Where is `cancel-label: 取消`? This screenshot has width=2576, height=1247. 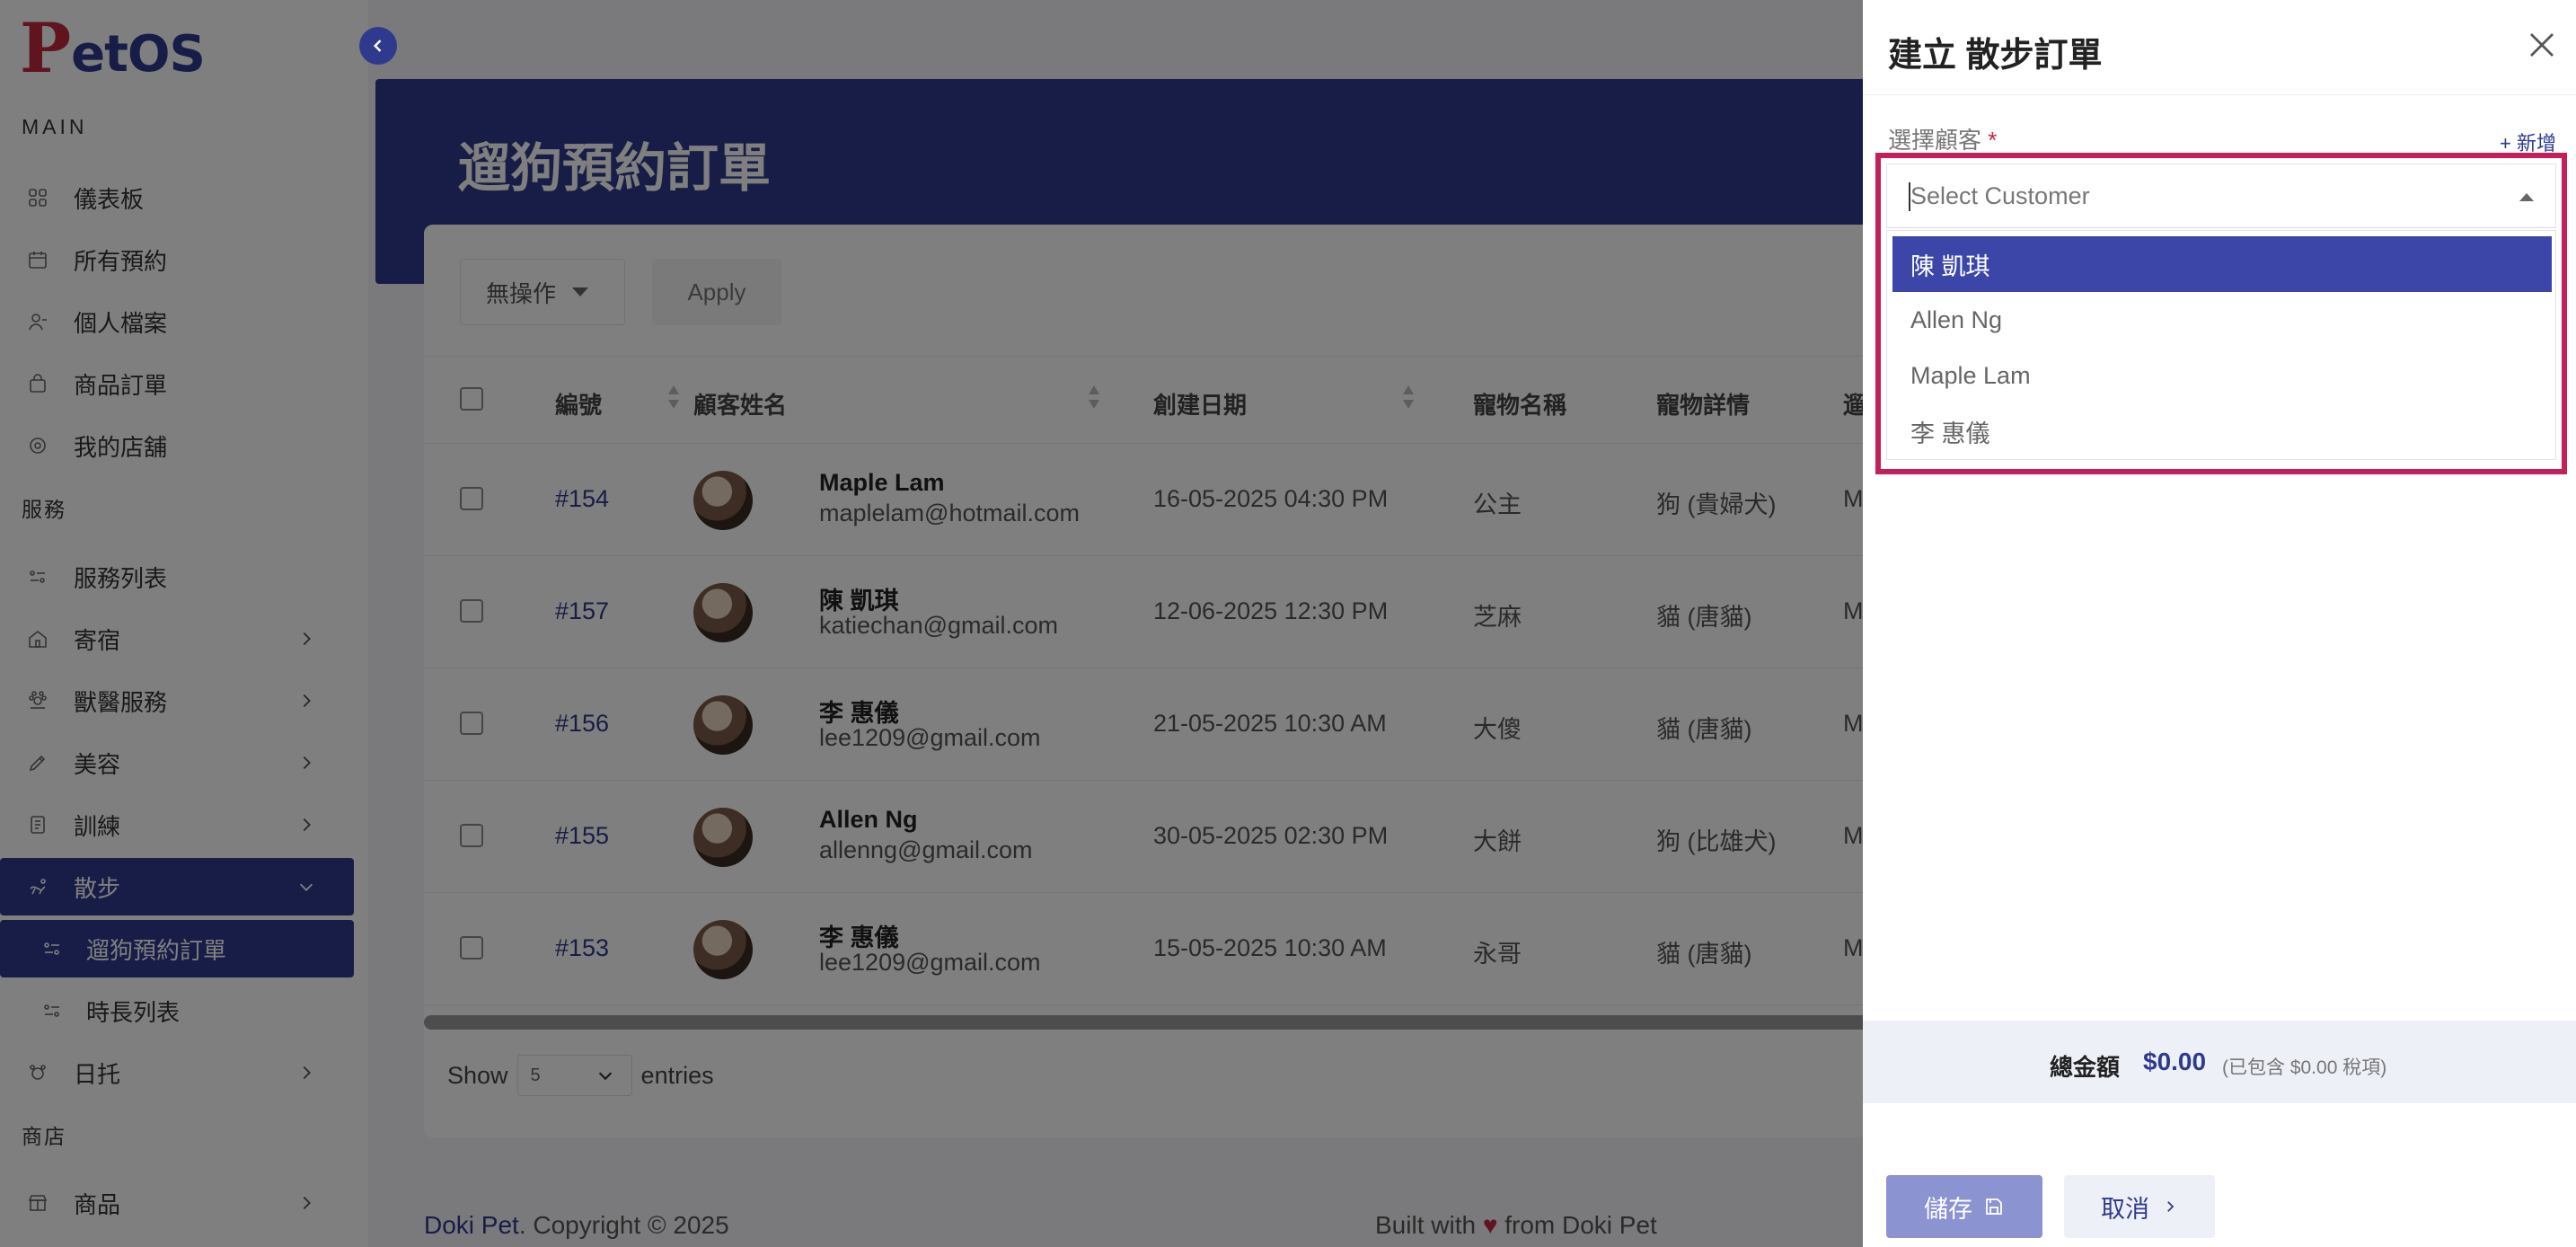 cancel-label: 取消 is located at coordinates (2125, 1209).